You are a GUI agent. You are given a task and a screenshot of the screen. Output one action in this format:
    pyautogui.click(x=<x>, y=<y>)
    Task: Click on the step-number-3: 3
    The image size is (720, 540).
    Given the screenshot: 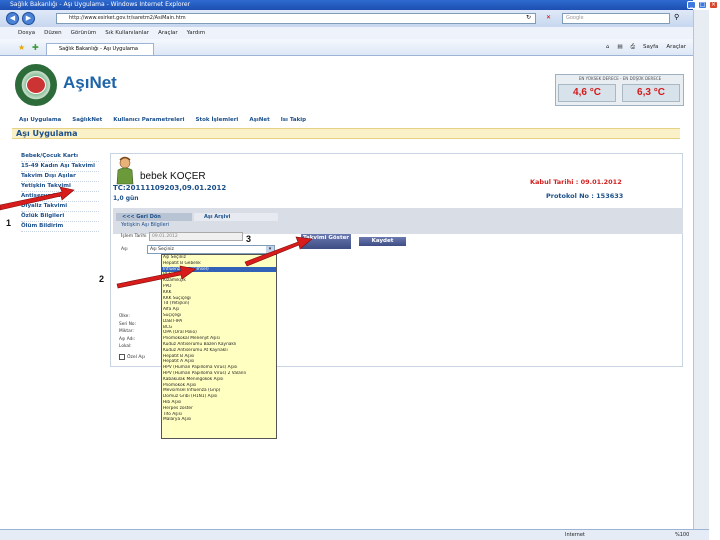 What is the action you would take?
    pyautogui.click(x=249, y=239)
    